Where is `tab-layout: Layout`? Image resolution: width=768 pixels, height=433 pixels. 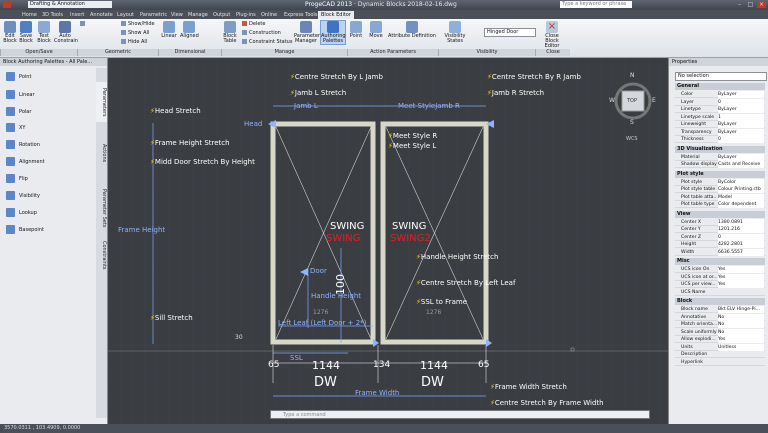
tab-layout: Layout is located at coordinates (125, 15).